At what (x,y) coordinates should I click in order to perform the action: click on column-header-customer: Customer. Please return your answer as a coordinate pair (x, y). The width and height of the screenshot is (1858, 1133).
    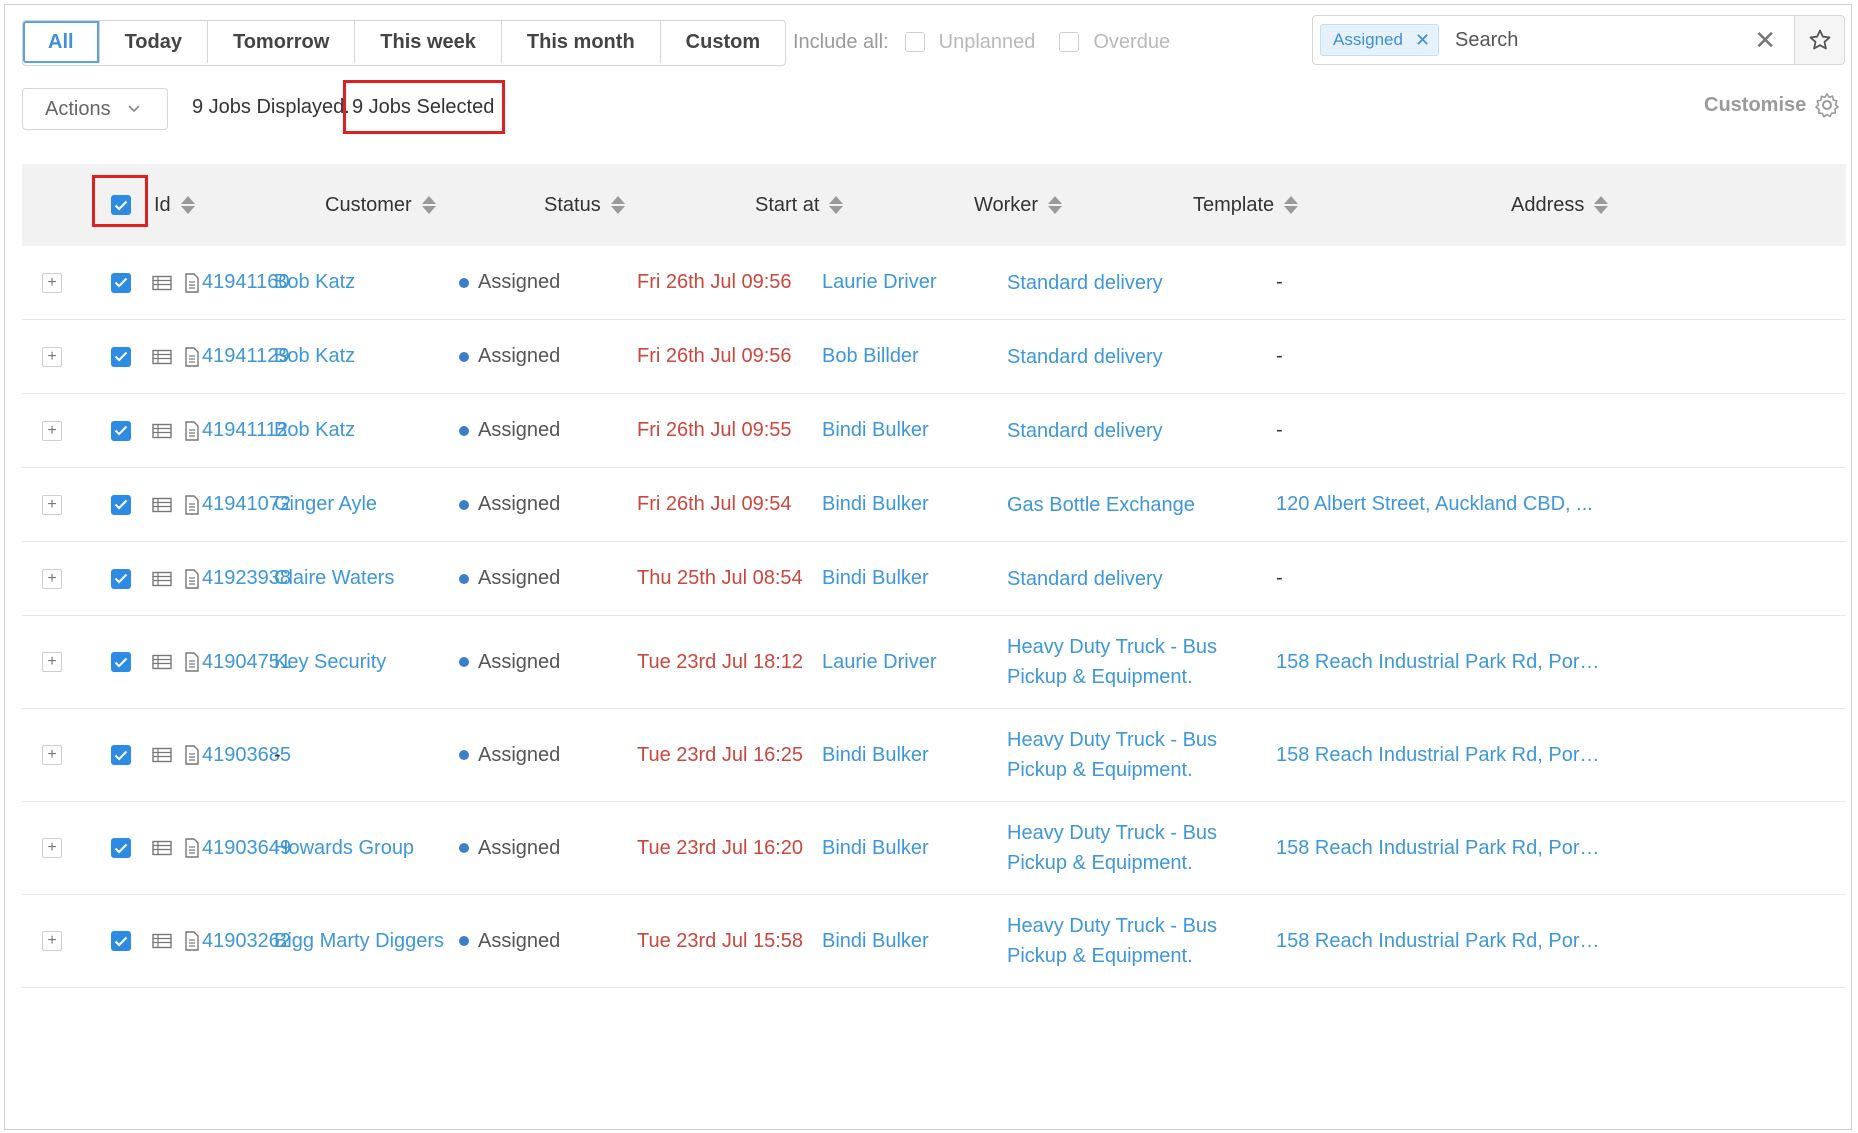
    Looking at the image, I should click on (380, 205).